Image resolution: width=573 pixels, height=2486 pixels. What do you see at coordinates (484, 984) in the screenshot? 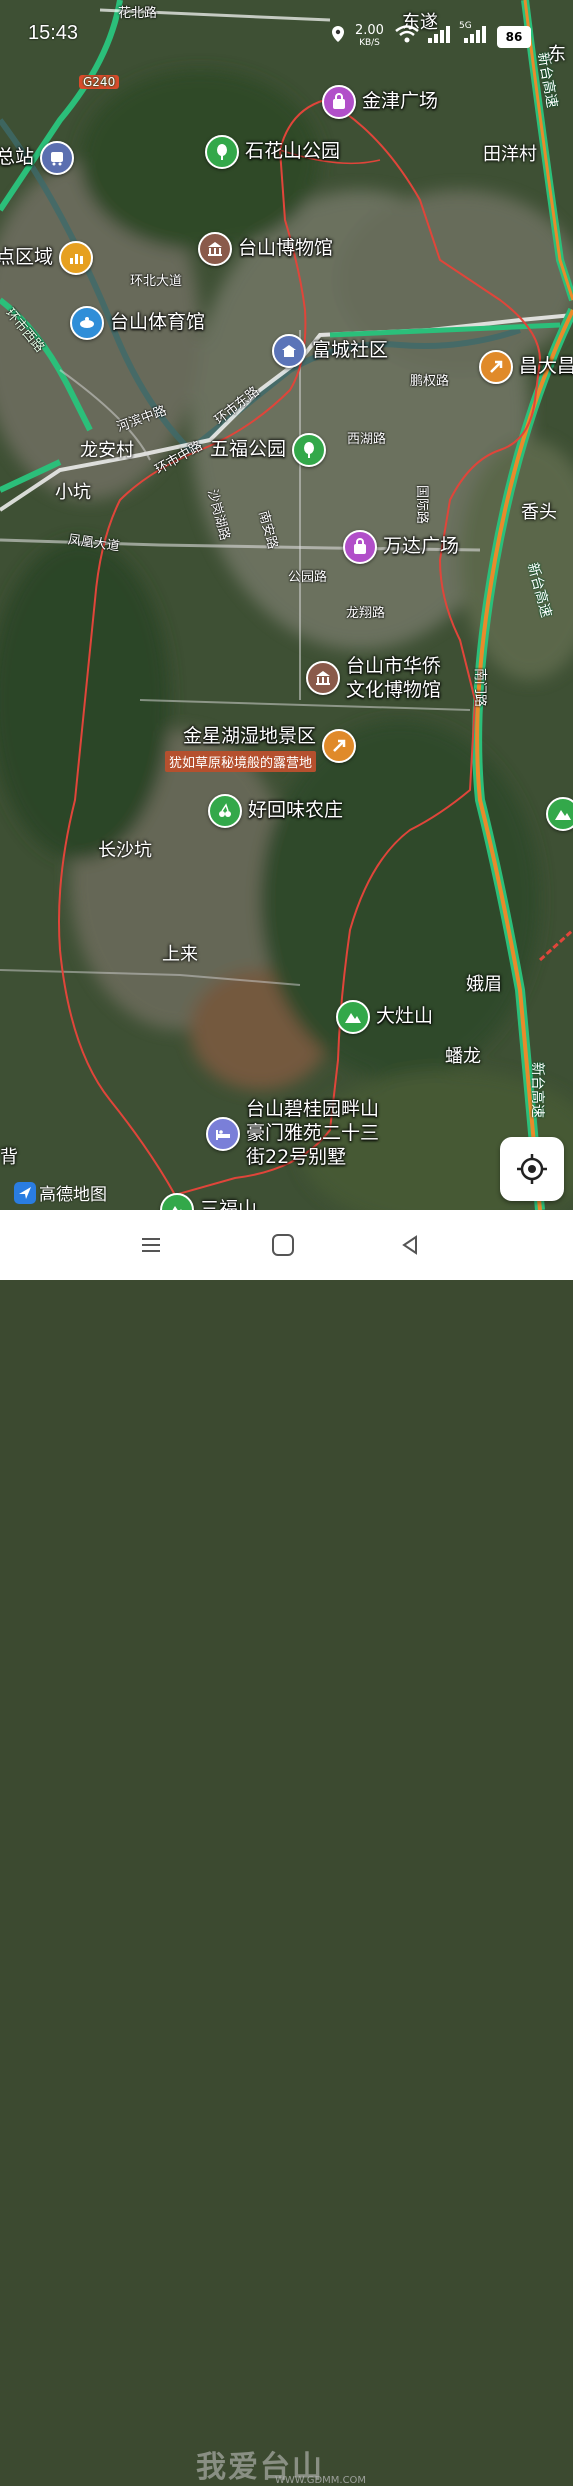
I see `place-emei: 娥眉` at bounding box center [484, 984].